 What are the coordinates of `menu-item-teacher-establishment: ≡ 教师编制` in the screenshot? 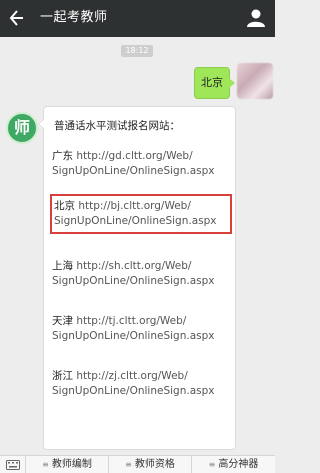 It's located at (67, 464).